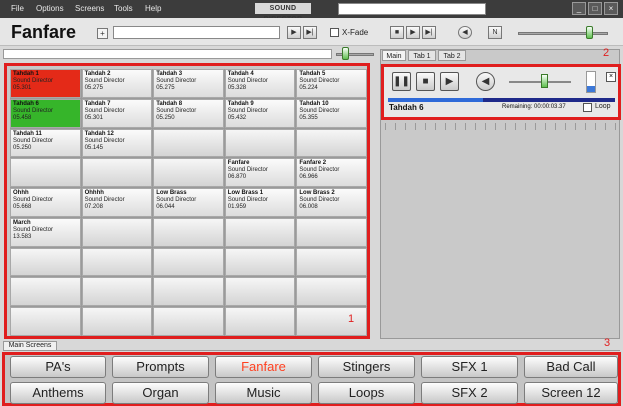 This screenshot has height=406, width=623. Describe the element at coordinates (188, 113) in the screenshot. I see `sound-cell: Tahdah 8 Sound Director 05.250` at that location.